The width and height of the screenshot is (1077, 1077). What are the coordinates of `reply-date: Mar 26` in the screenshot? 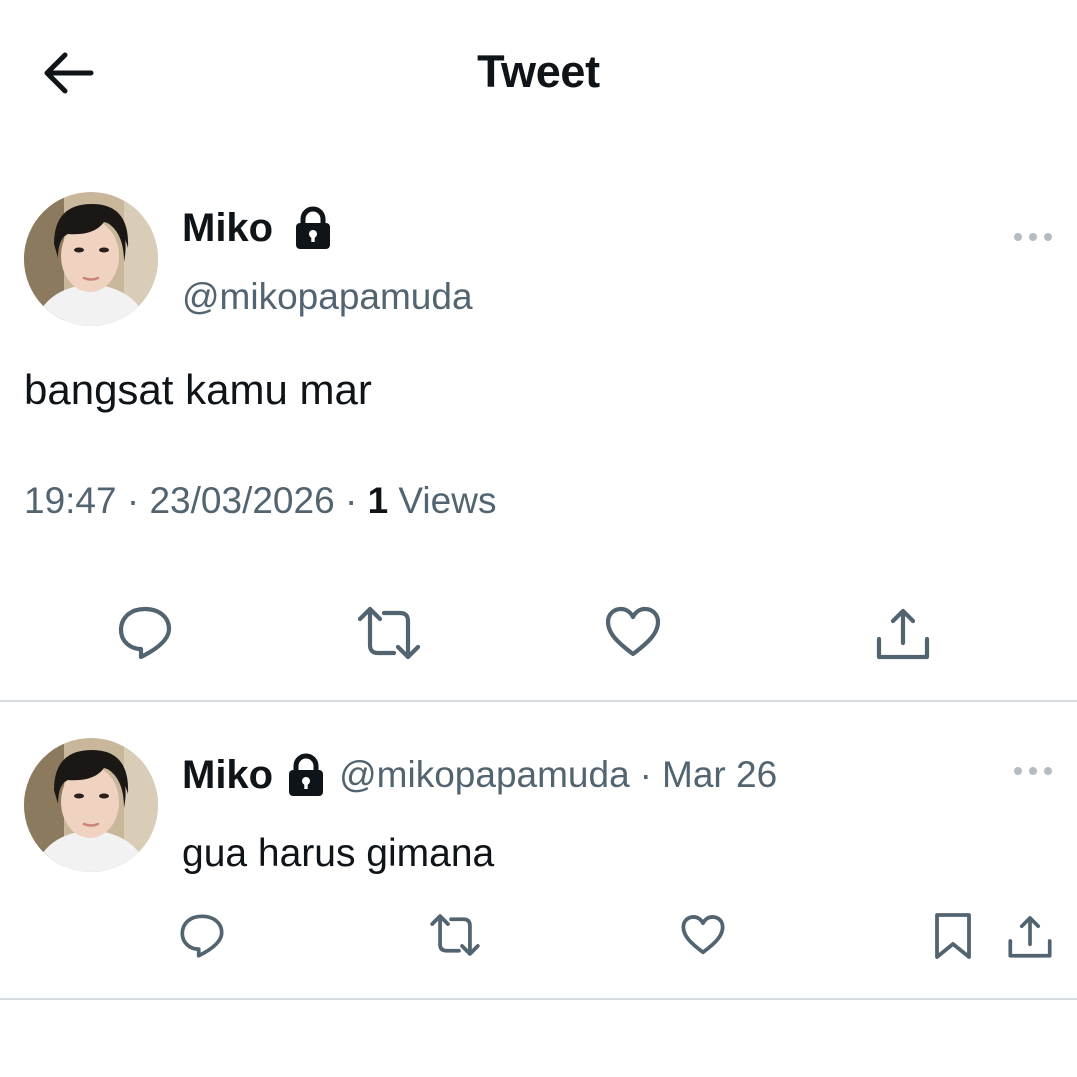 It's located at (719, 775).